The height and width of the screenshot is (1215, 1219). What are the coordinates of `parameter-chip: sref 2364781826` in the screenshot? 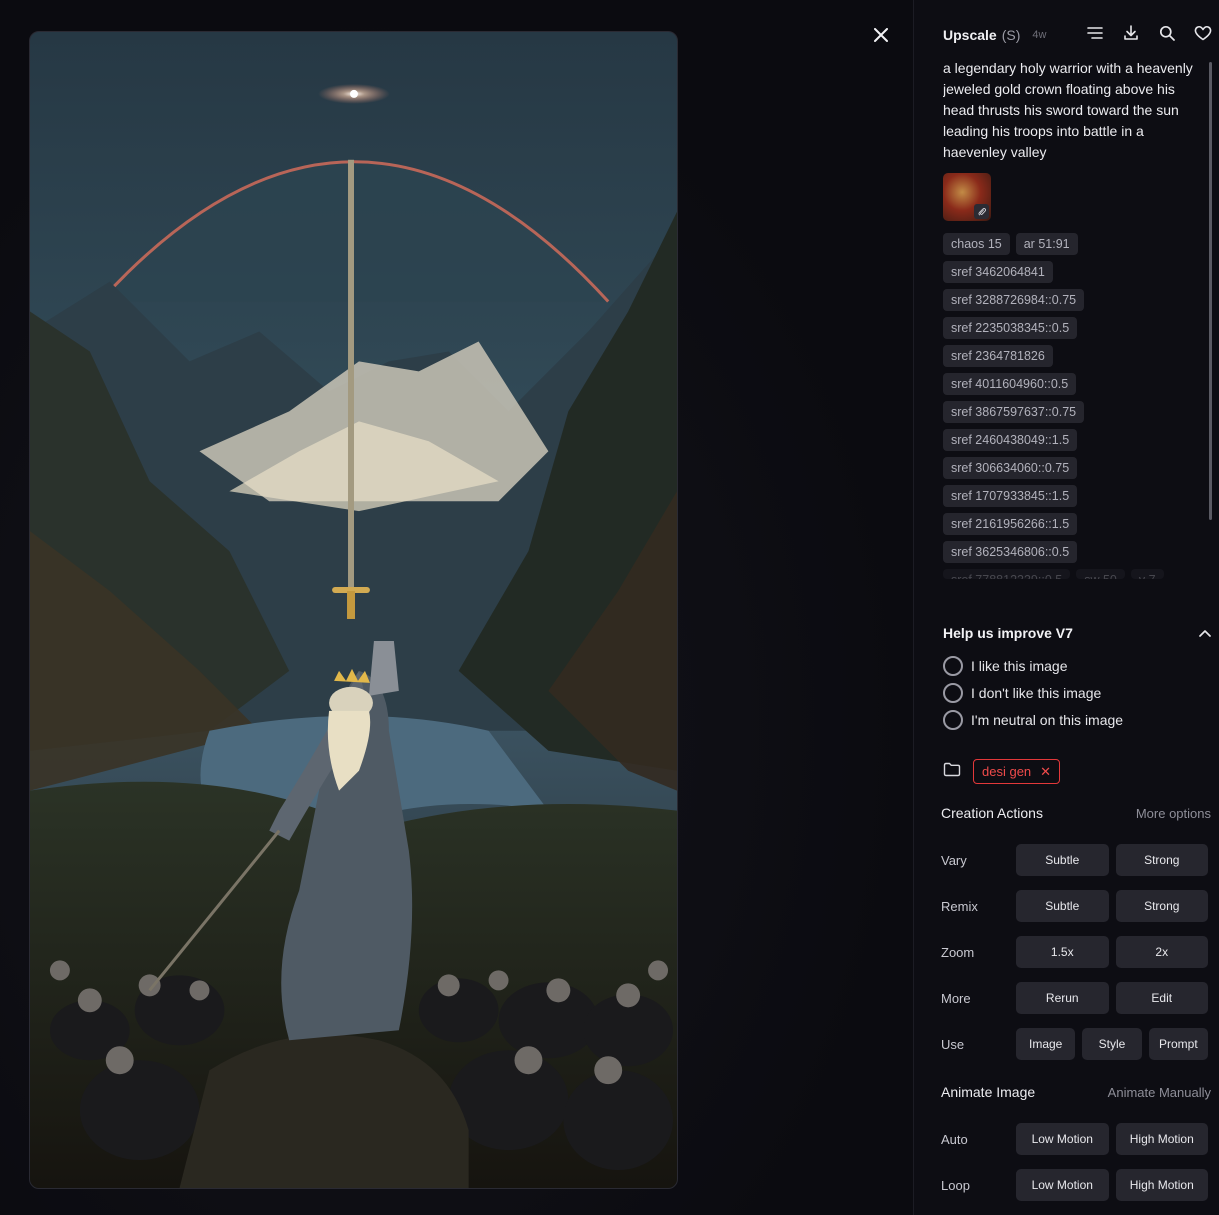 It's located at (998, 356).